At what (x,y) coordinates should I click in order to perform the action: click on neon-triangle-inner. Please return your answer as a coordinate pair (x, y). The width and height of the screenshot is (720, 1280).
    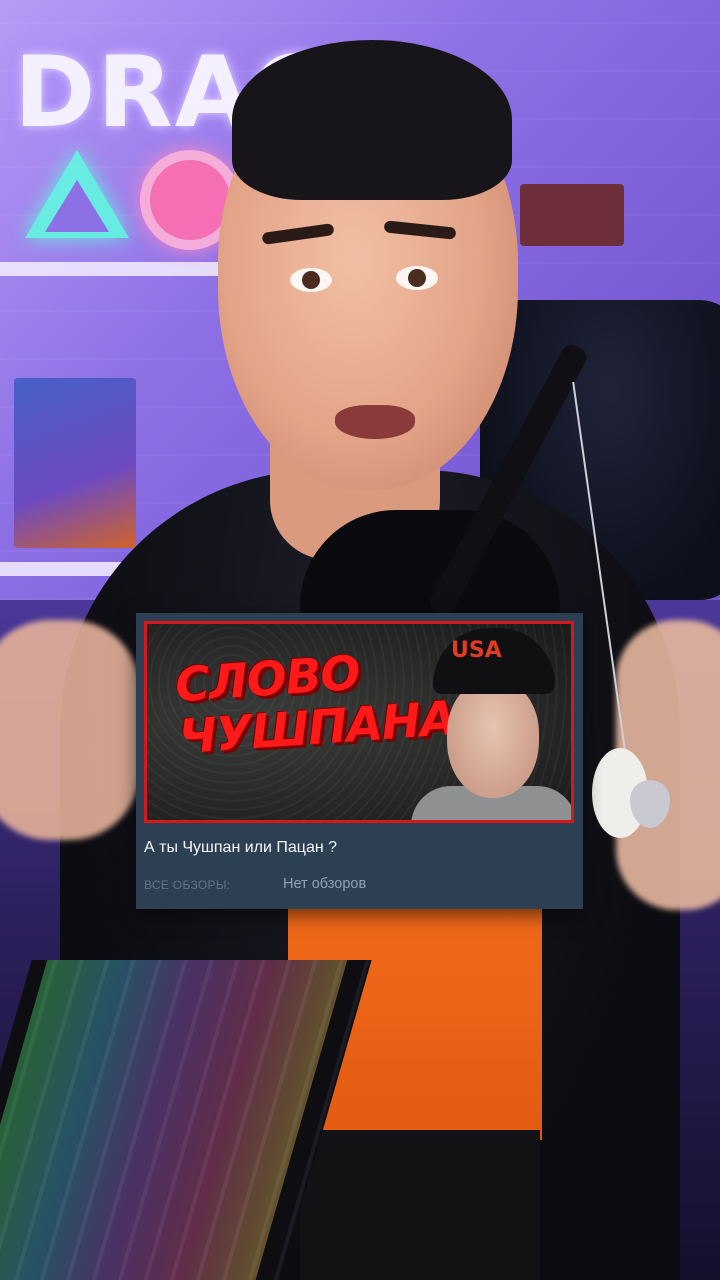
    Looking at the image, I should click on (77, 206).